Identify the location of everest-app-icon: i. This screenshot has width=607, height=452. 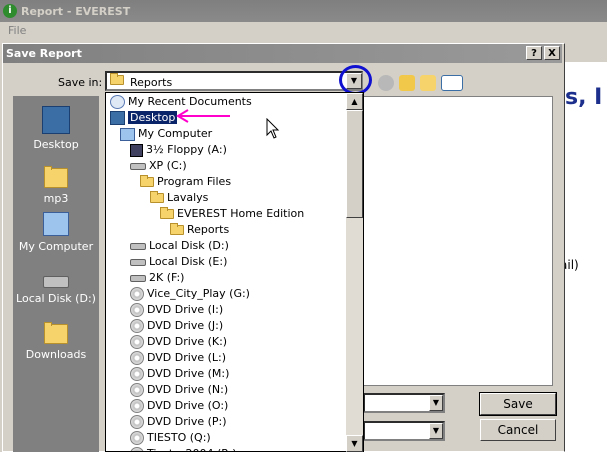
(10, 11).